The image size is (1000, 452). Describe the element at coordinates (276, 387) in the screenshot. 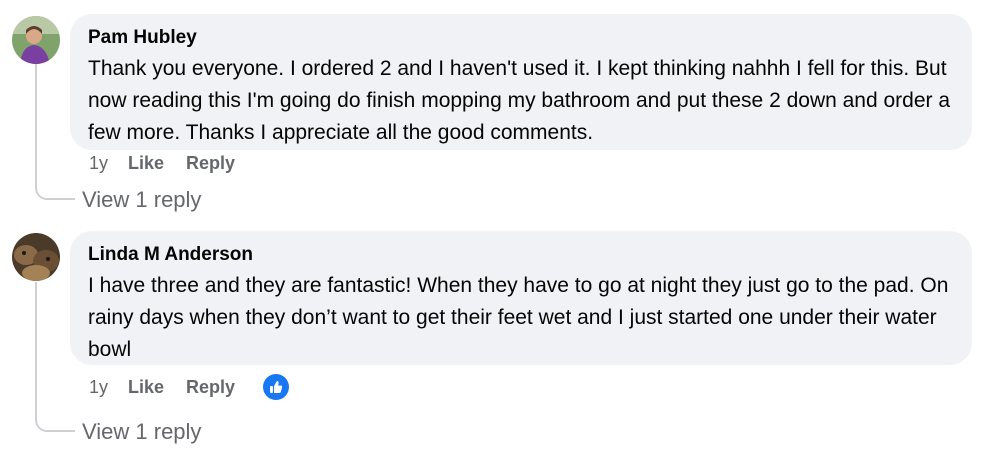

I see `thumbs-up-icon` at that location.